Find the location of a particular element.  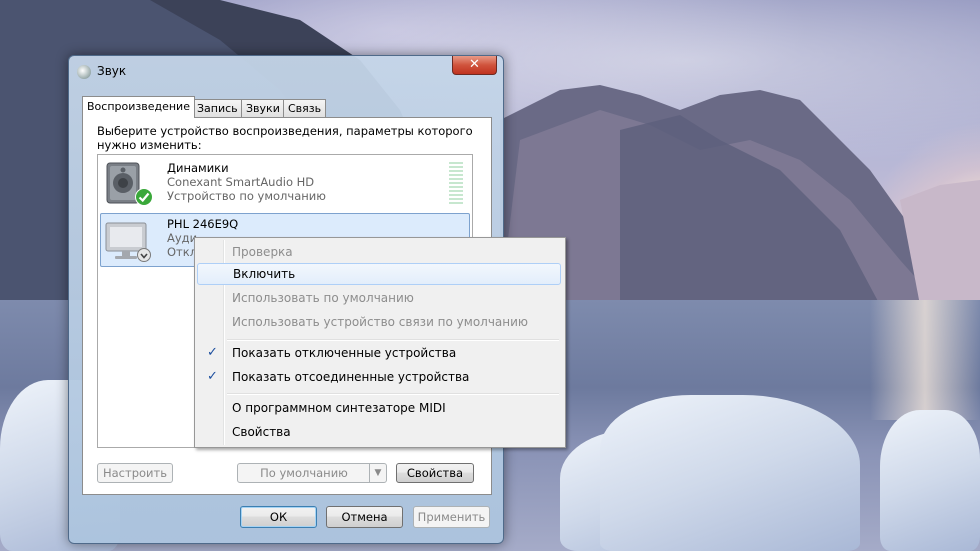

disabled-device-arrow-icon is located at coordinates (144, 255).